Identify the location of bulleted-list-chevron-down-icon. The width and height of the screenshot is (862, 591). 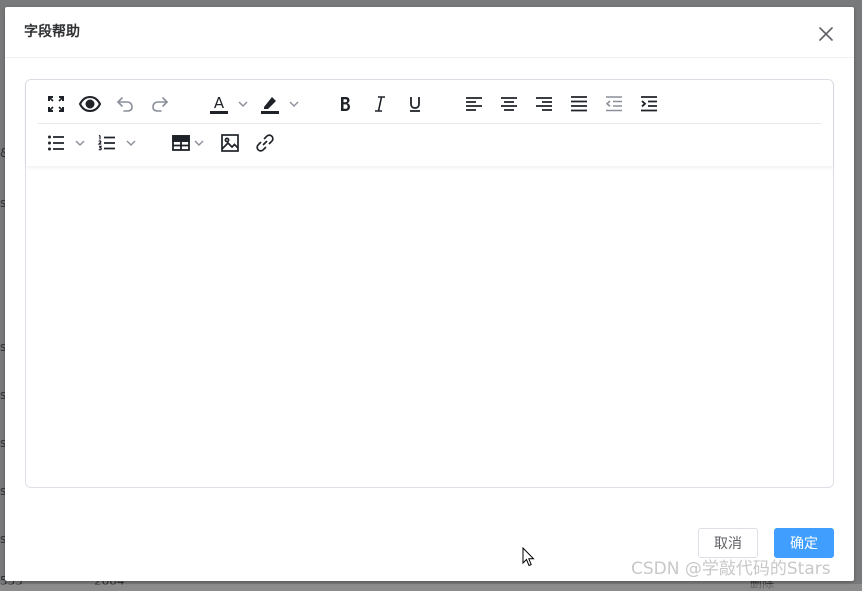
(80, 143).